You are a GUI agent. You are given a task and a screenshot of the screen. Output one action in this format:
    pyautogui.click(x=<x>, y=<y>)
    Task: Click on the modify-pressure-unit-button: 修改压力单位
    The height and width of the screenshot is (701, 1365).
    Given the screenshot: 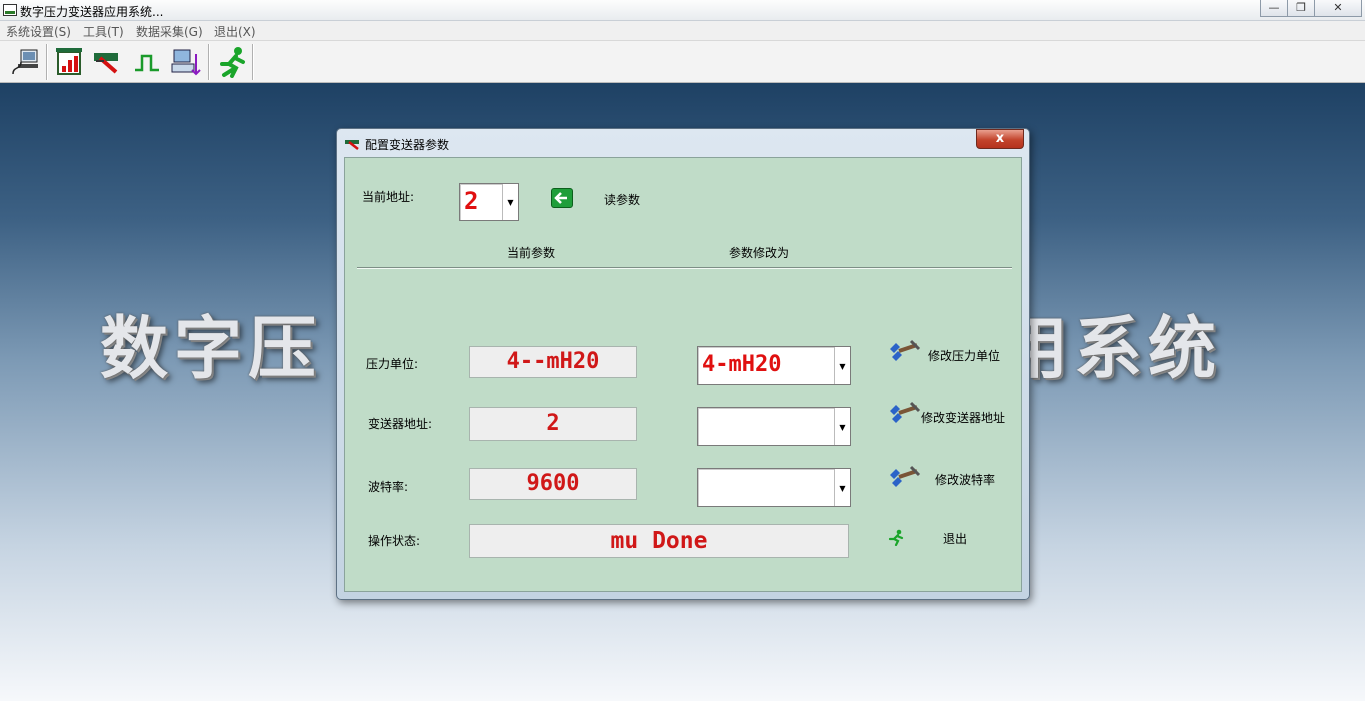 What is the action you would take?
    pyautogui.click(x=964, y=355)
    